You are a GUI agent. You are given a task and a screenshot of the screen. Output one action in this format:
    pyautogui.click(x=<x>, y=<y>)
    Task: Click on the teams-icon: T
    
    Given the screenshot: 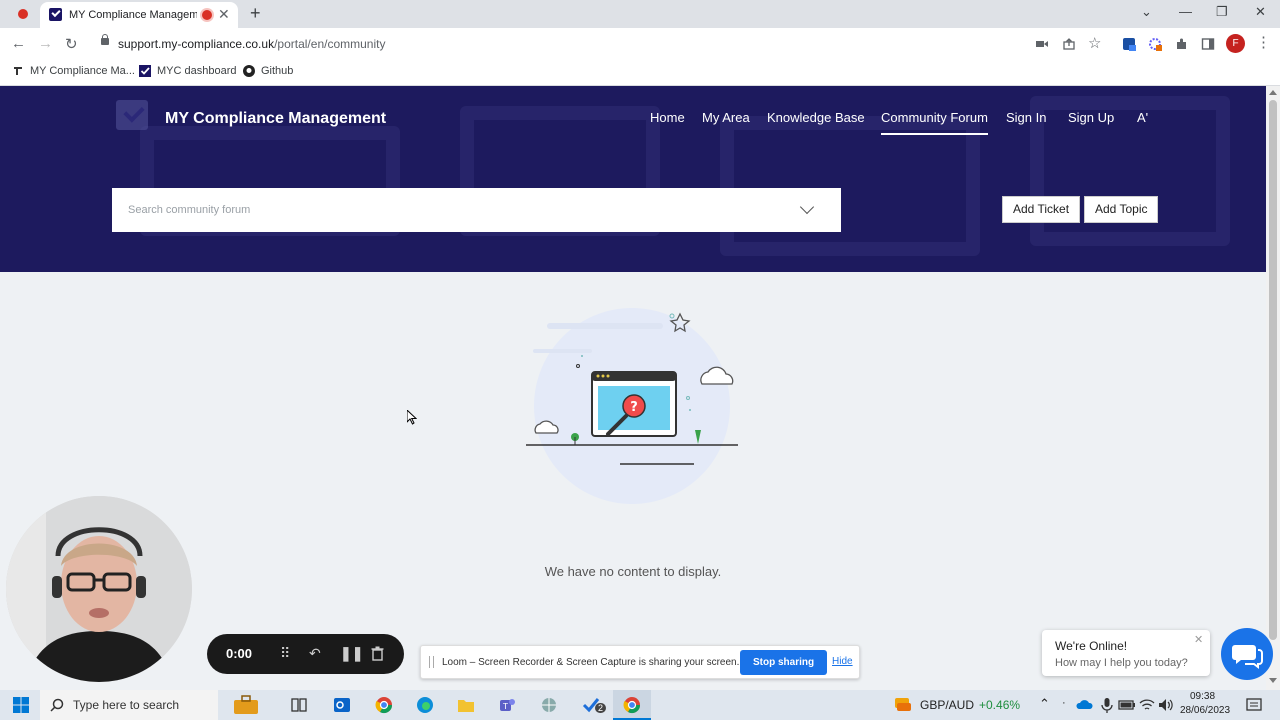 What is the action you would take?
    pyautogui.click(x=507, y=705)
    